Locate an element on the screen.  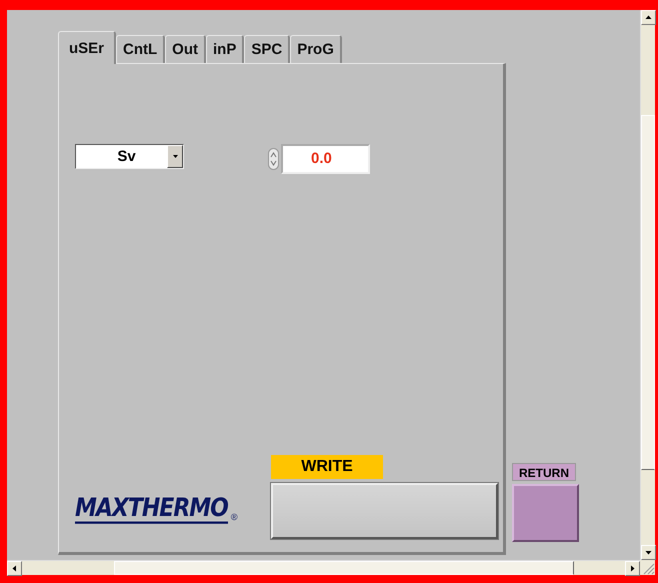
tab: uSEr is located at coordinates (87, 47).